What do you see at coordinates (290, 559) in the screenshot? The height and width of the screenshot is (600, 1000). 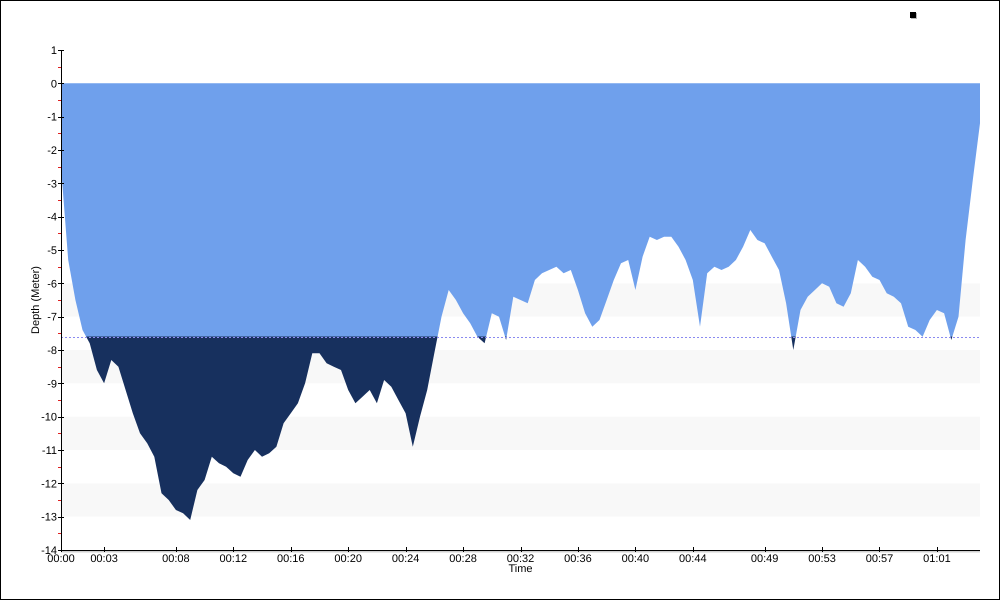 I see `x-axis-label: 00:16` at bounding box center [290, 559].